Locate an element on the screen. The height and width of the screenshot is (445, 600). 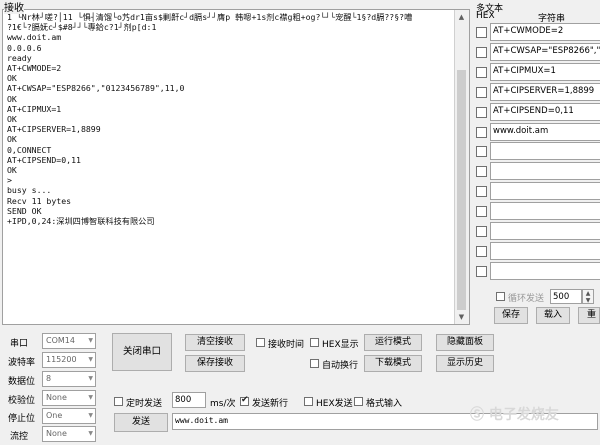
baud-value: 115200 is located at coordinates (61, 359).